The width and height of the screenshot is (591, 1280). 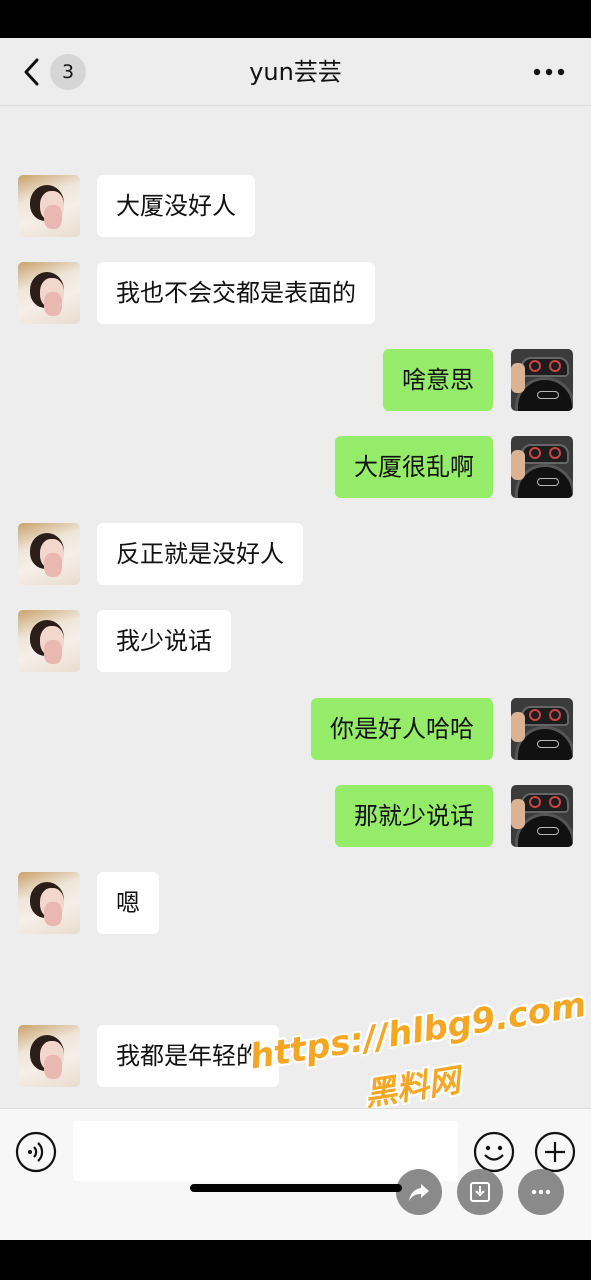 I want to click on more-actions-button, so click(x=541, y=1192).